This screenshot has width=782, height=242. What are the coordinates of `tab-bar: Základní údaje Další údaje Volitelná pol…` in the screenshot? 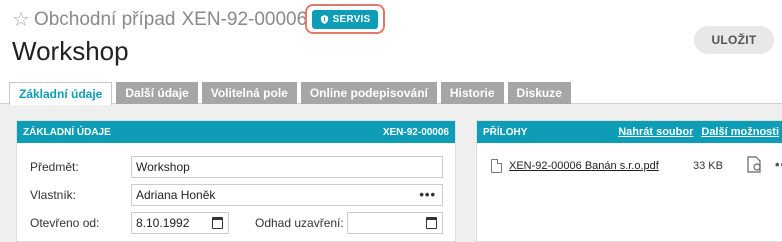 It's located at (290, 93).